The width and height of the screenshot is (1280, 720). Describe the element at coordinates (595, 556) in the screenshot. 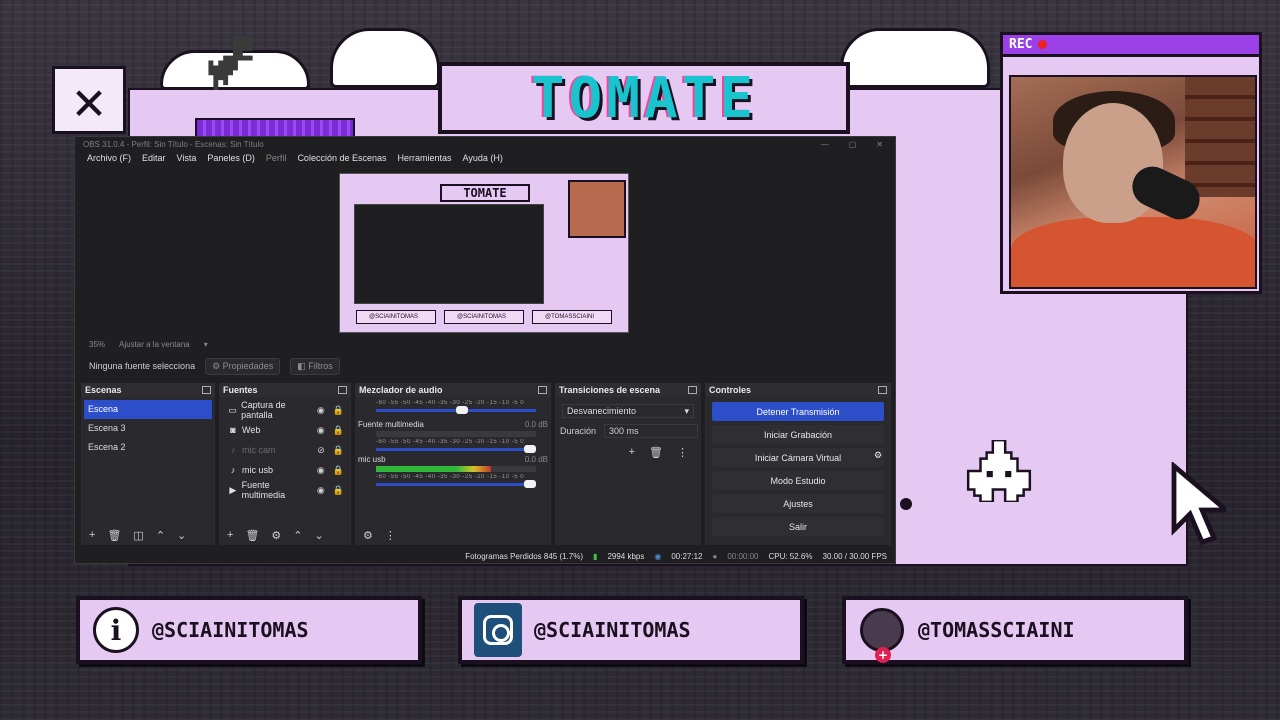

I see `signal-icon: ▮` at that location.